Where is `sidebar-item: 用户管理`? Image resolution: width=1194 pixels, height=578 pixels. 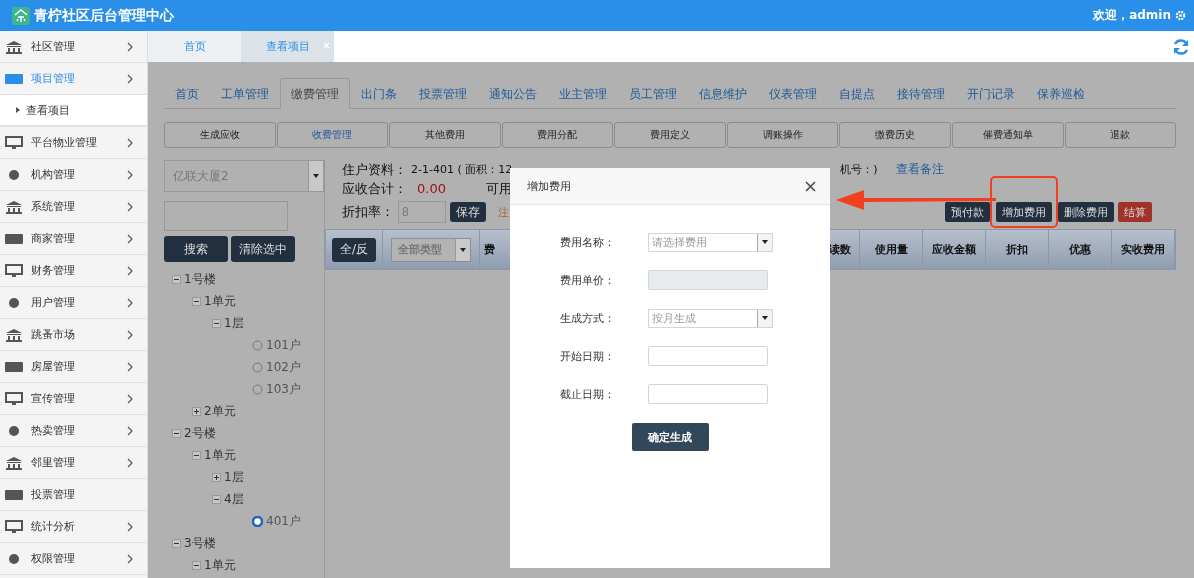 sidebar-item: 用户管理 is located at coordinates (73, 303).